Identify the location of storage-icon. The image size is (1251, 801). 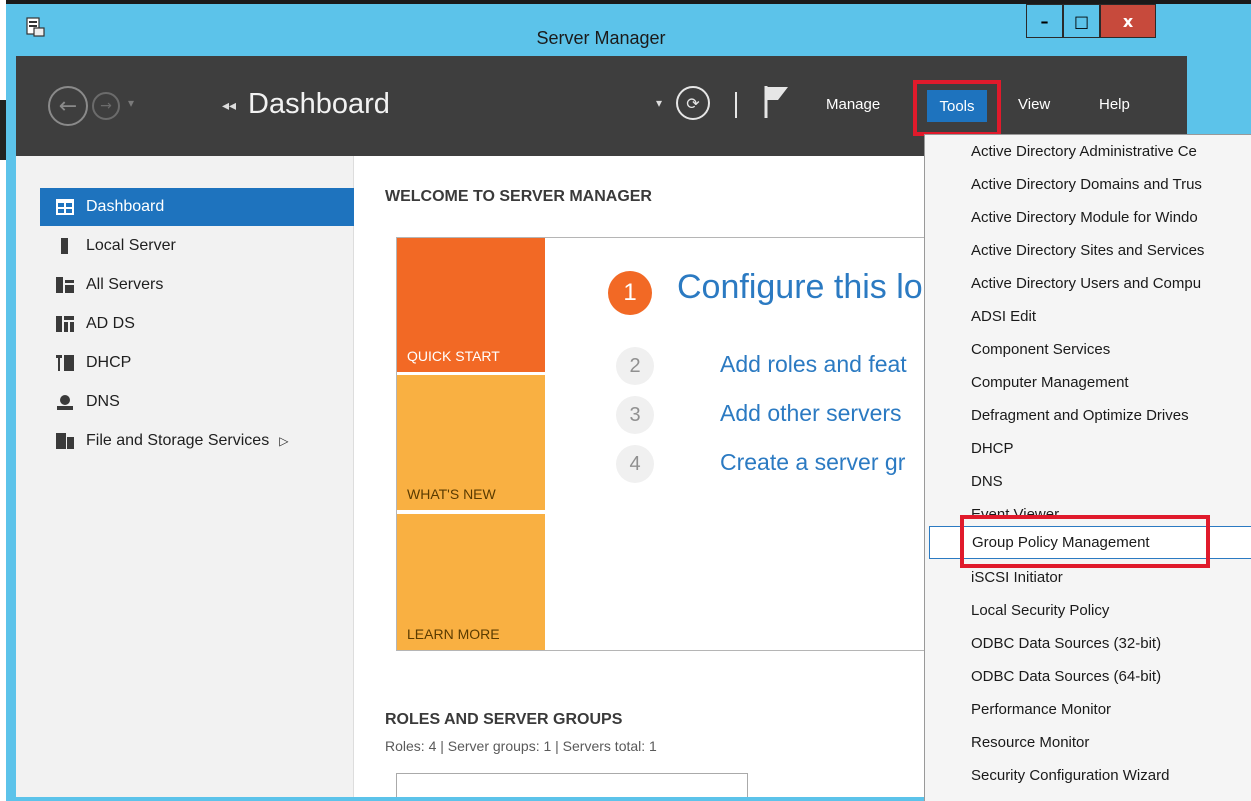
(65, 441).